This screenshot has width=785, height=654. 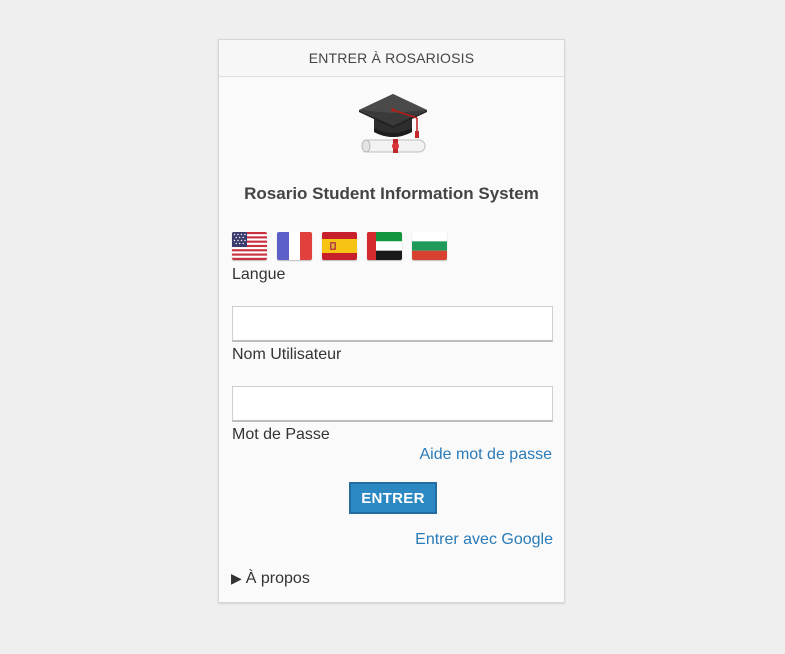 What do you see at coordinates (391, 58) in the screenshot?
I see `panel-title: ENTRER À ROSARIOSIS` at bounding box center [391, 58].